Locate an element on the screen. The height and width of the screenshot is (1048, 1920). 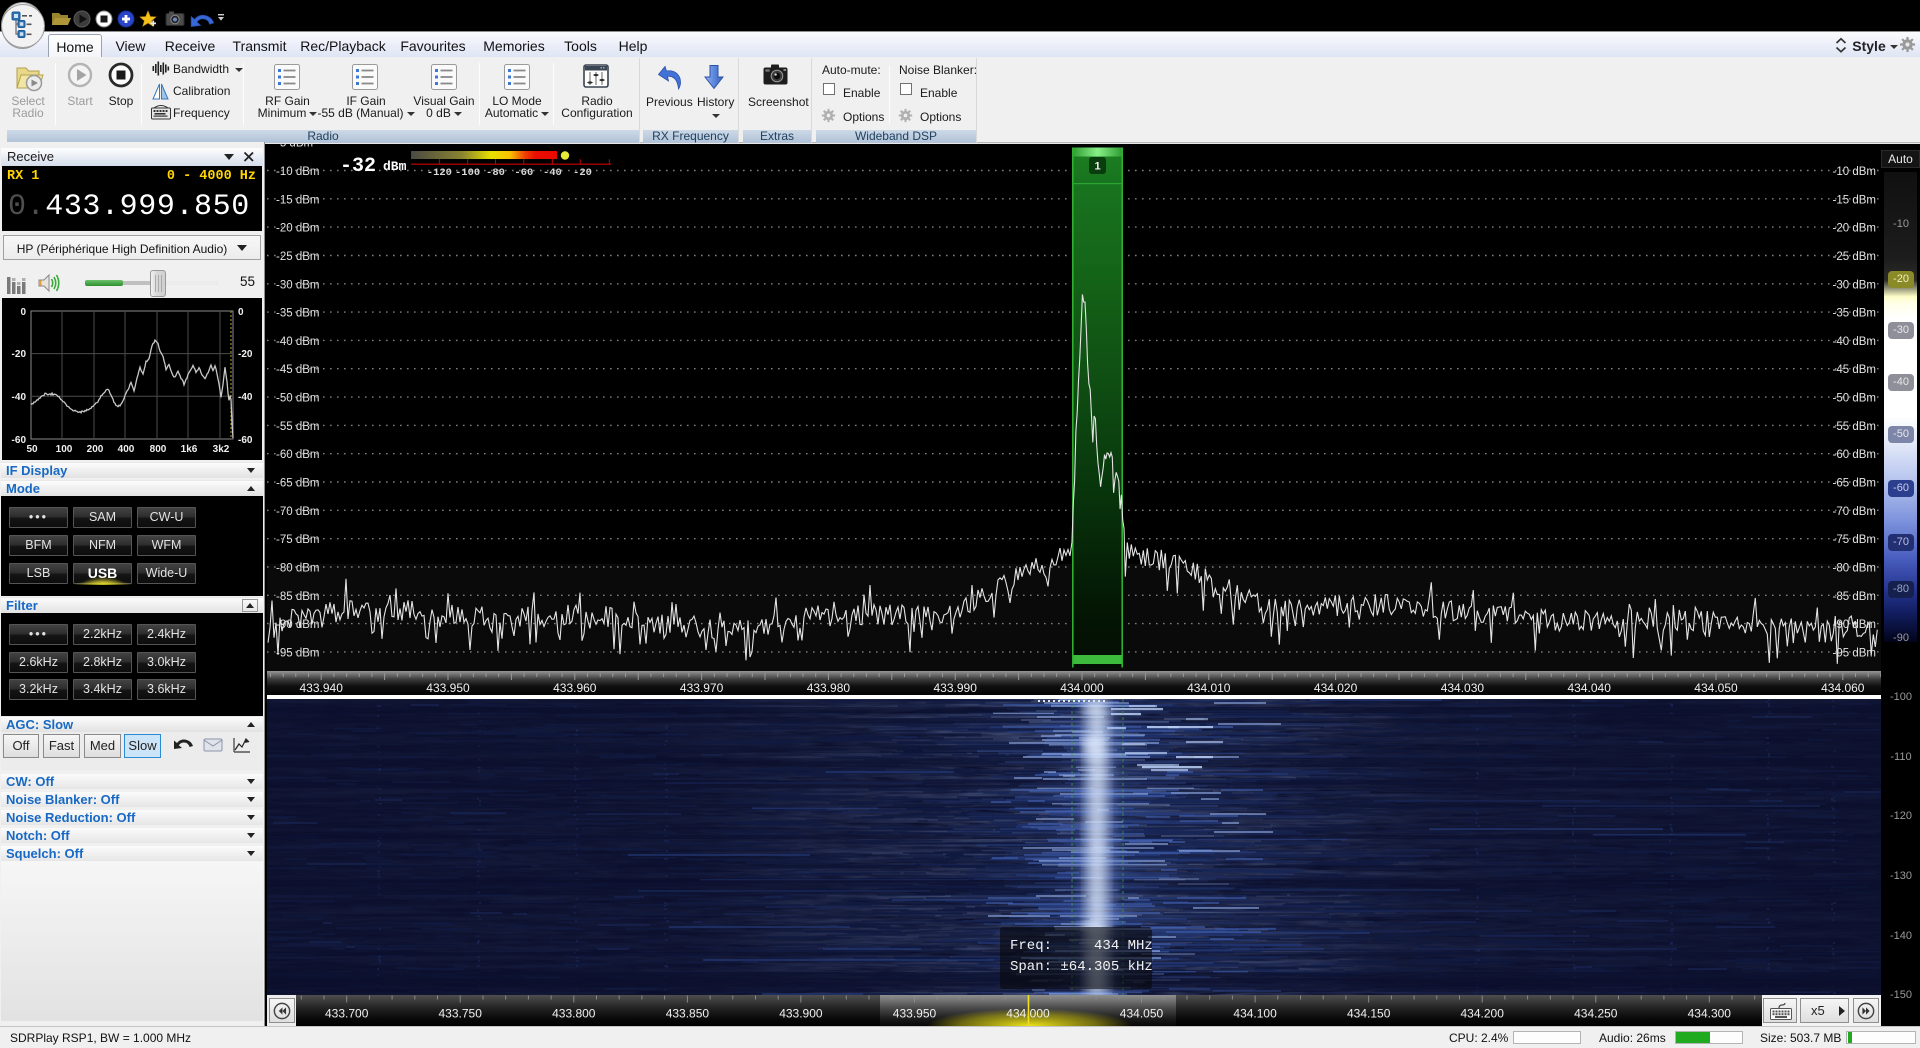
svg-text: 200 is located at coordinates (95, 449).